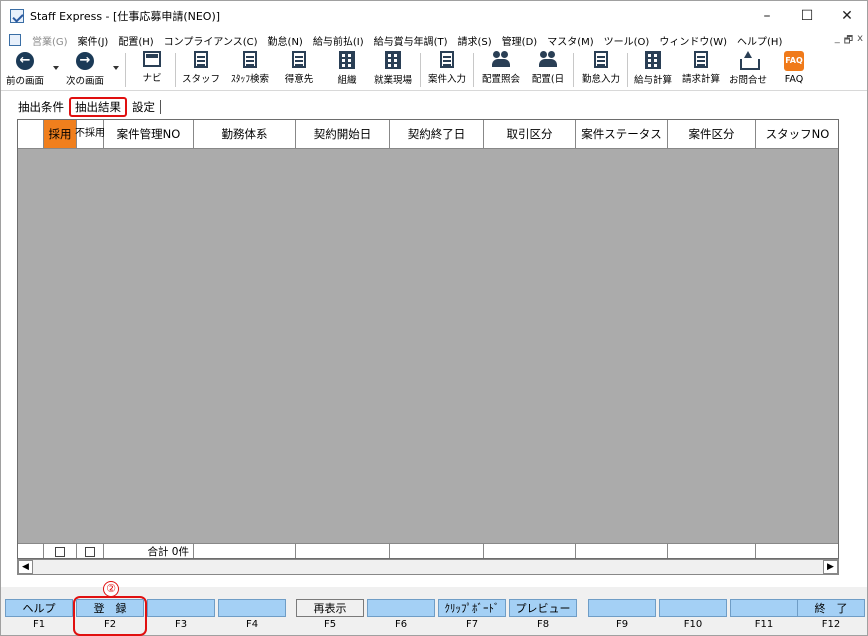 This screenshot has height=636, width=868. I want to click on column-header-case-status: 案件ステータス, so click(622, 134).